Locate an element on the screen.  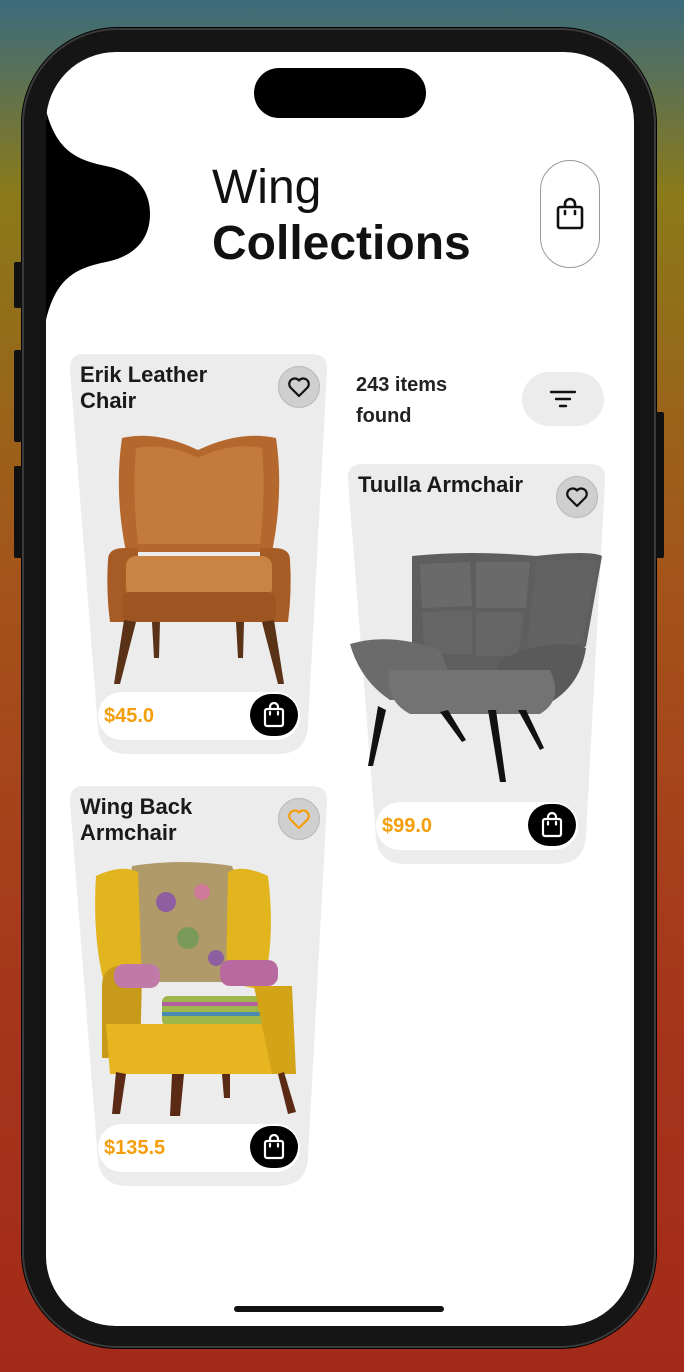
product-card: Erik Leather Chair $45.0 is located at coordinates (199, 554).